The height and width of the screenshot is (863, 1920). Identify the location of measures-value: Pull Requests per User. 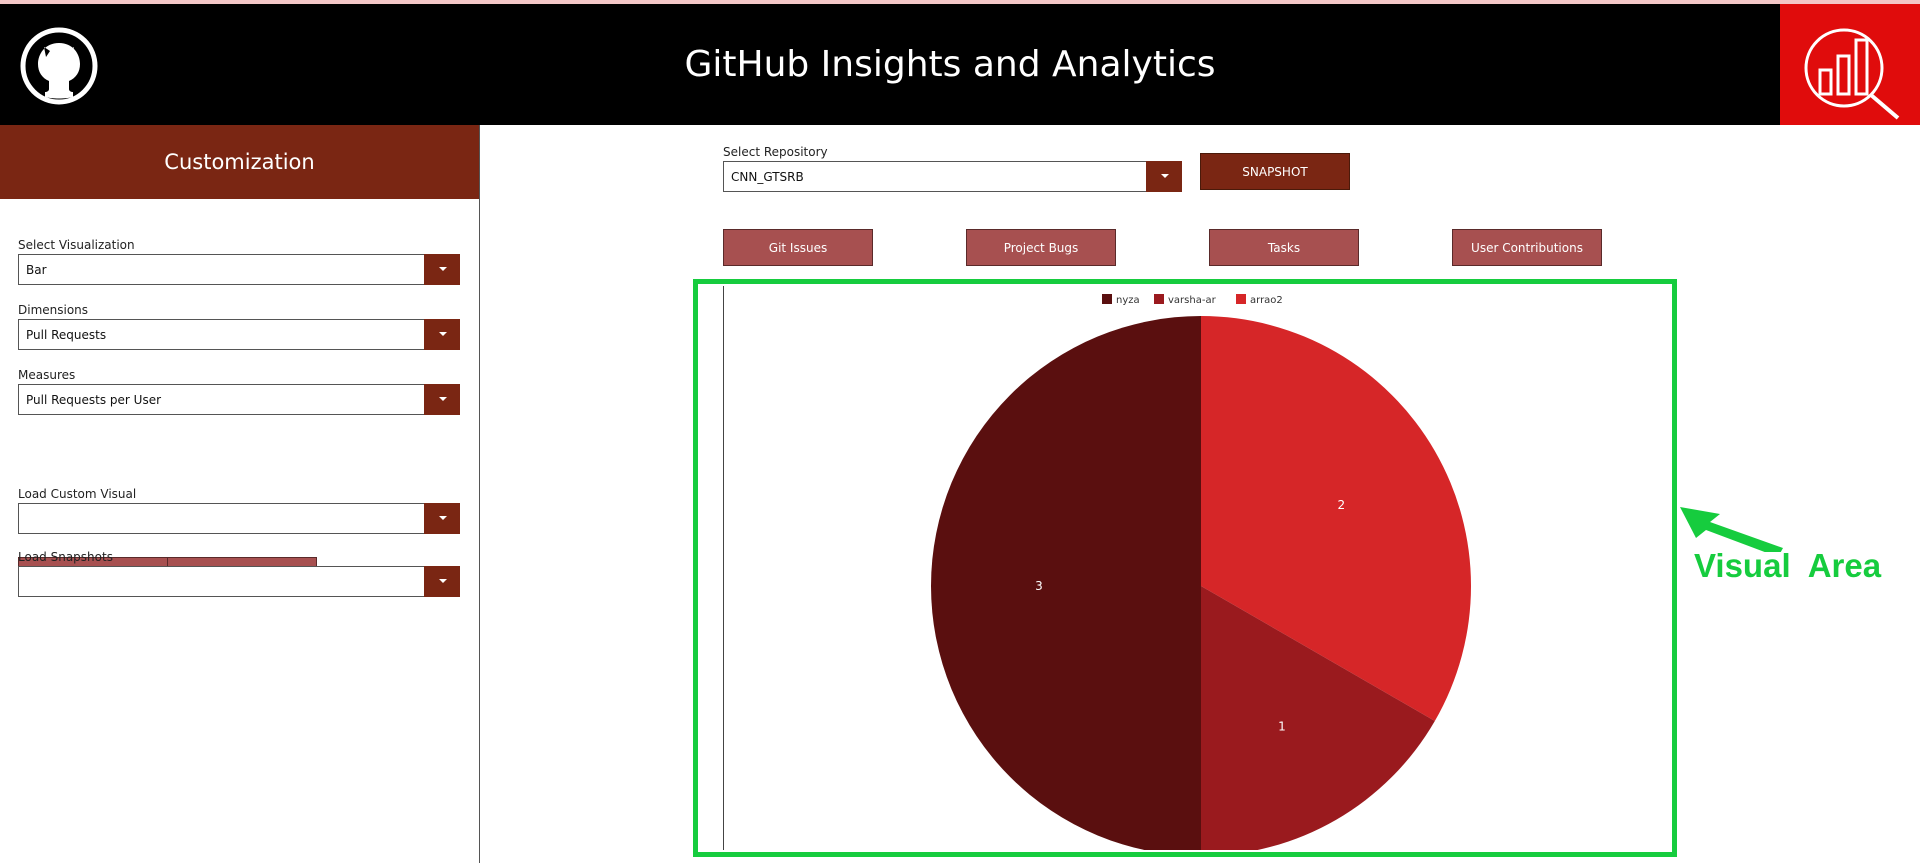
(94, 400).